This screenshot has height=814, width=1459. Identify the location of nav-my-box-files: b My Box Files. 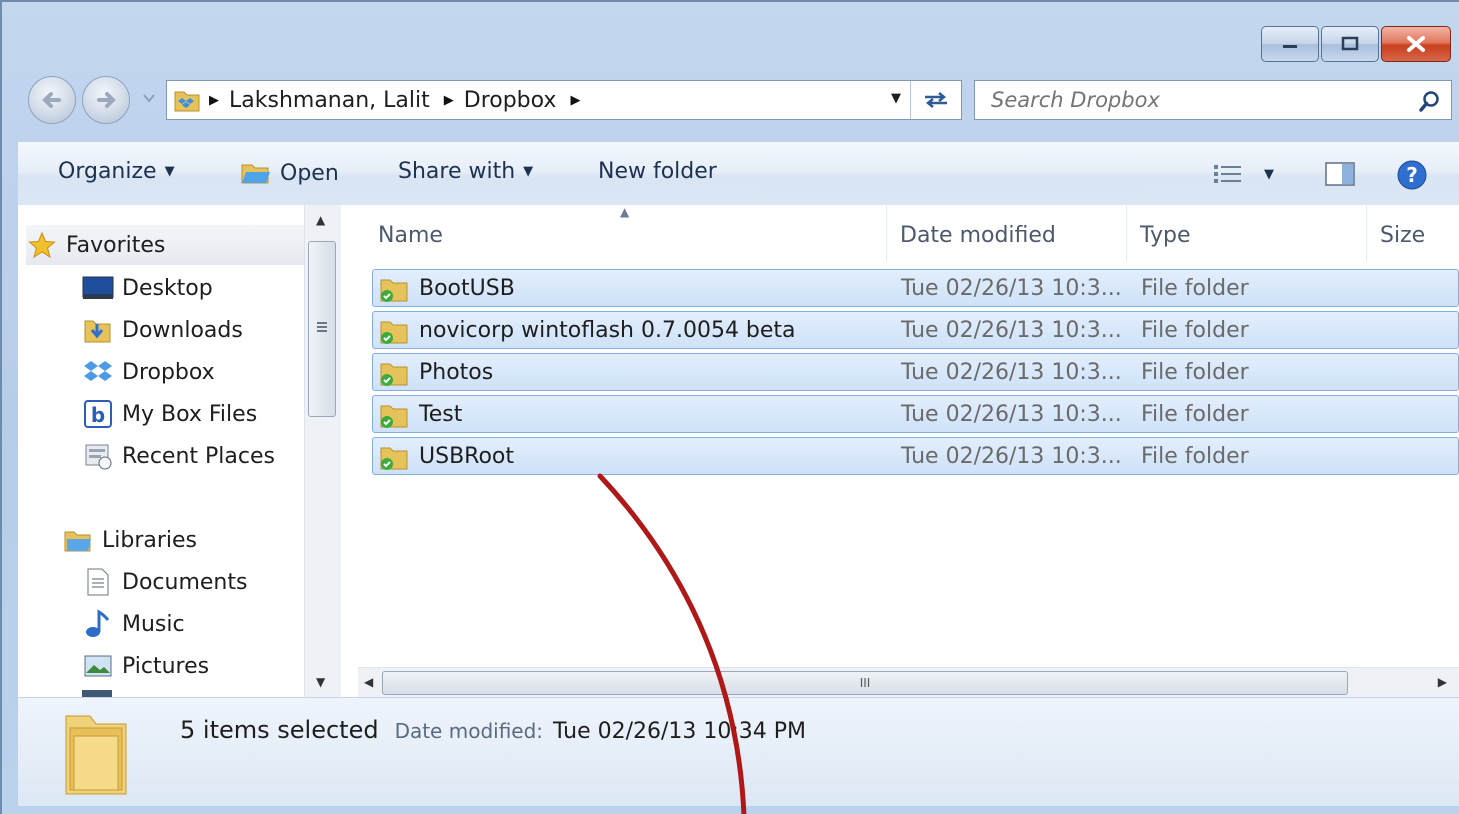
(169, 414).